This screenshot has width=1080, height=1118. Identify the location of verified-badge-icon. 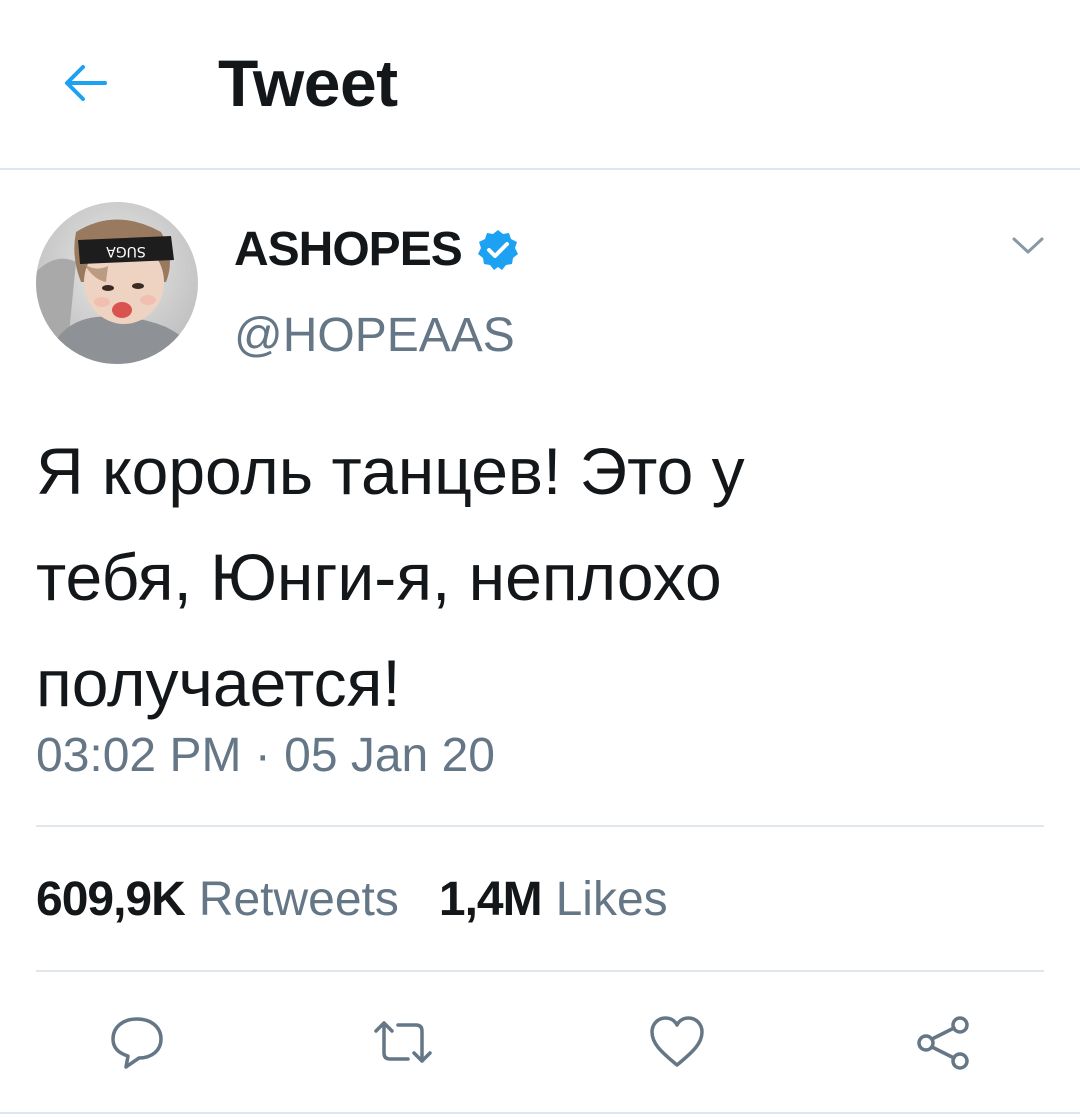
(498, 250).